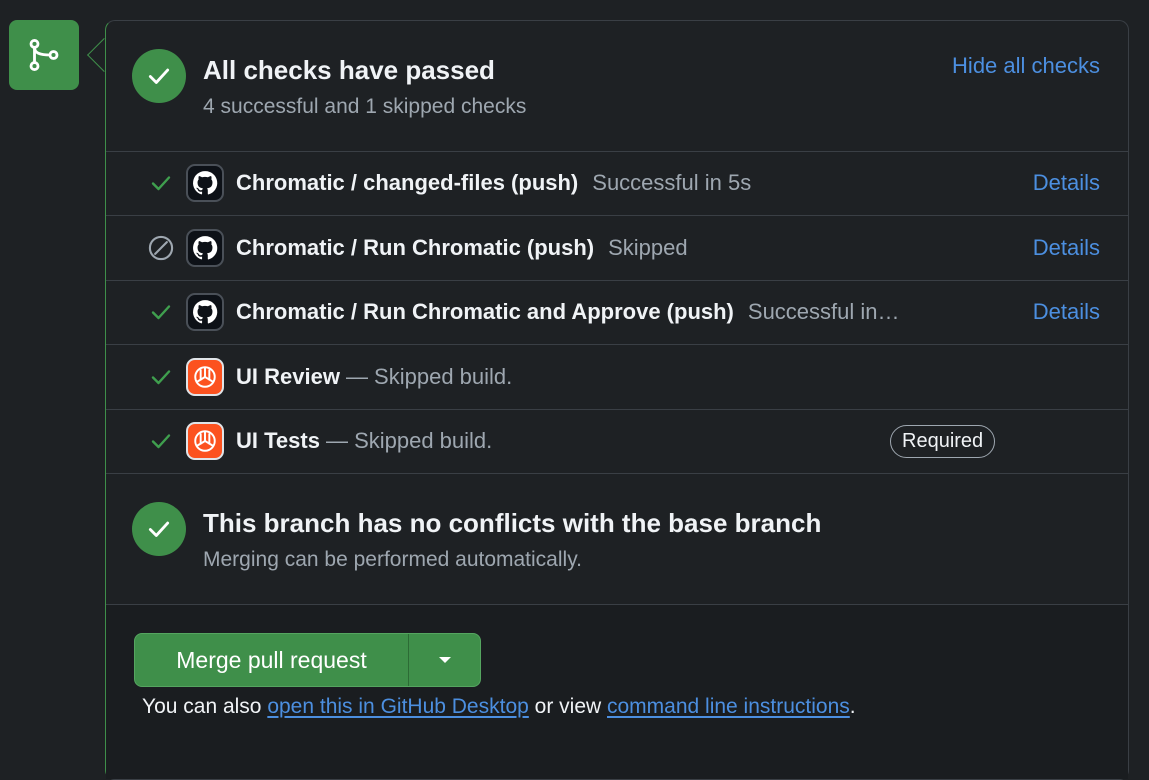 This screenshot has width=1149, height=780. What do you see at coordinates (728, 706) in the screenshot?
I see `command-line-instructions-link: command line instructions` at bounding box center [728, 706].